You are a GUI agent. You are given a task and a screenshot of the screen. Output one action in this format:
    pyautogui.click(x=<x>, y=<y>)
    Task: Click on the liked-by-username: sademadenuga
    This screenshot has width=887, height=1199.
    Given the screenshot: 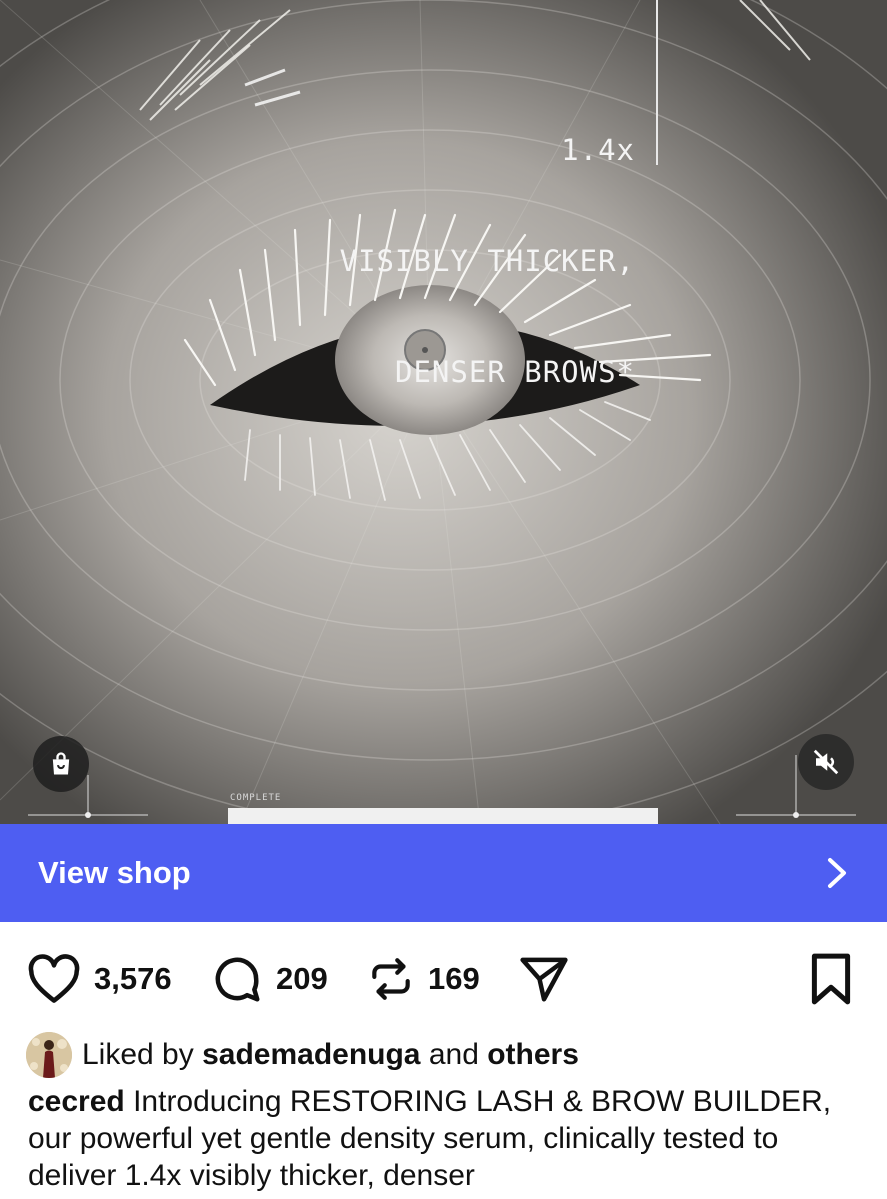 What is the action you would take?
    pyautogui.click(x=311, y=1055)
    